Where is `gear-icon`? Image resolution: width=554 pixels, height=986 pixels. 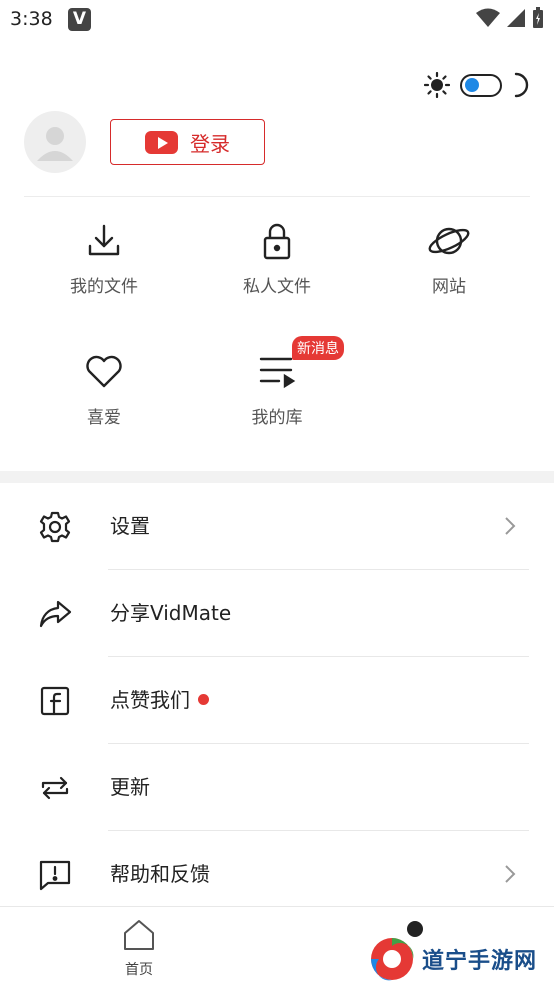
gear-icon is located at coordinates (55, 527).